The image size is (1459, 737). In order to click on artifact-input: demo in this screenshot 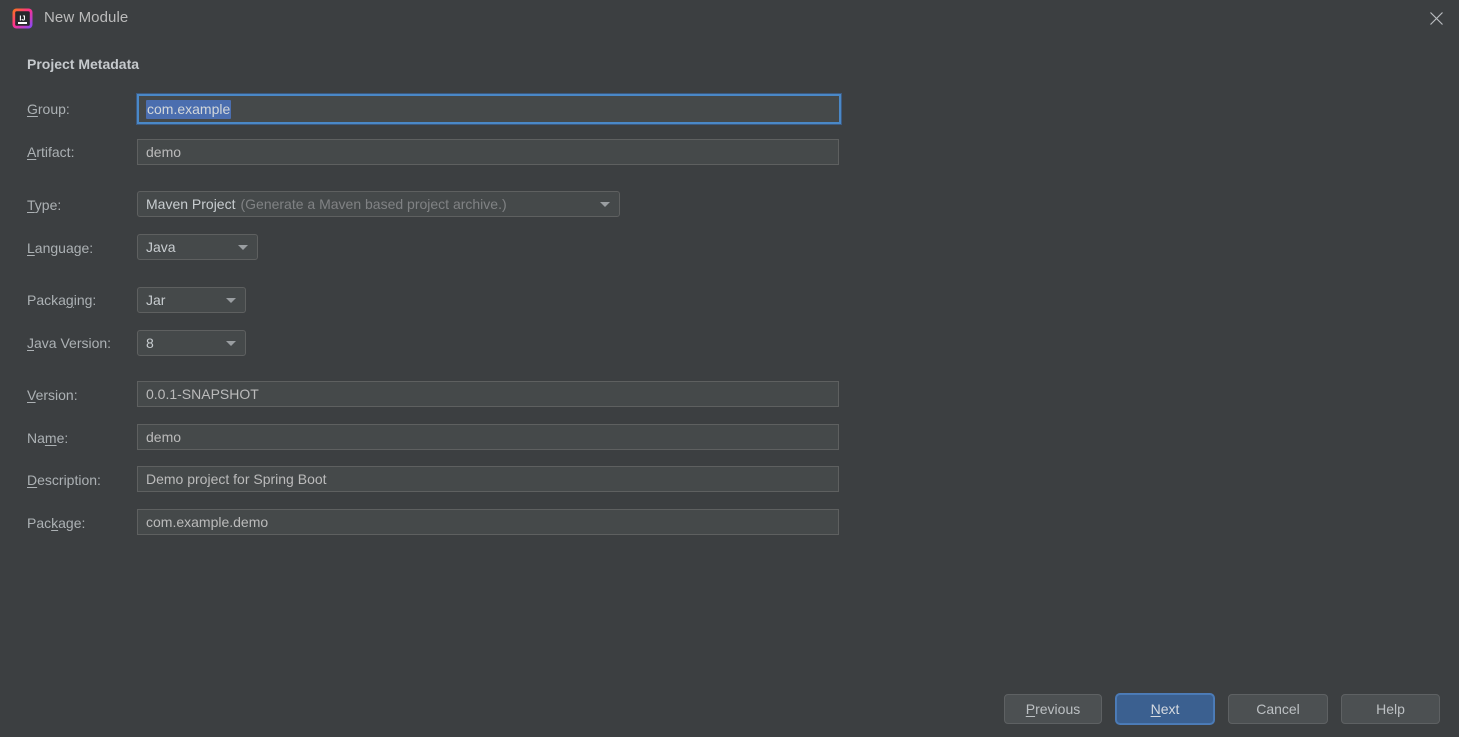, I will do `click(488, 152)`.